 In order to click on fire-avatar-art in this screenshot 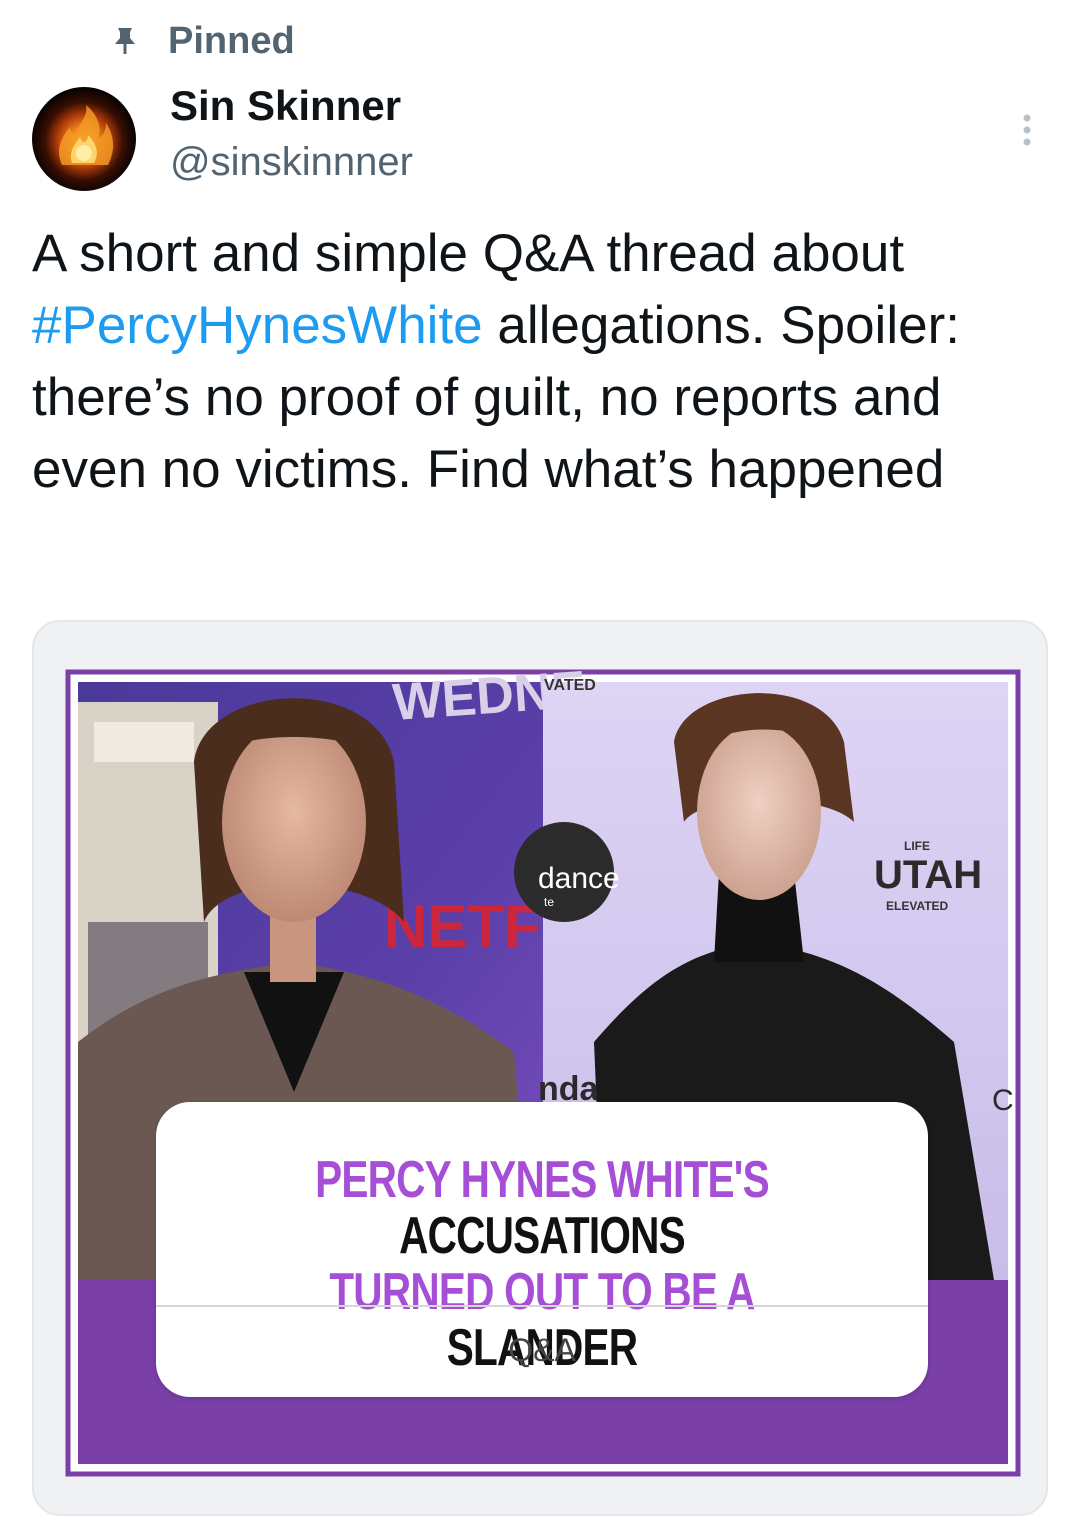, I will do `click(86, 135)`.